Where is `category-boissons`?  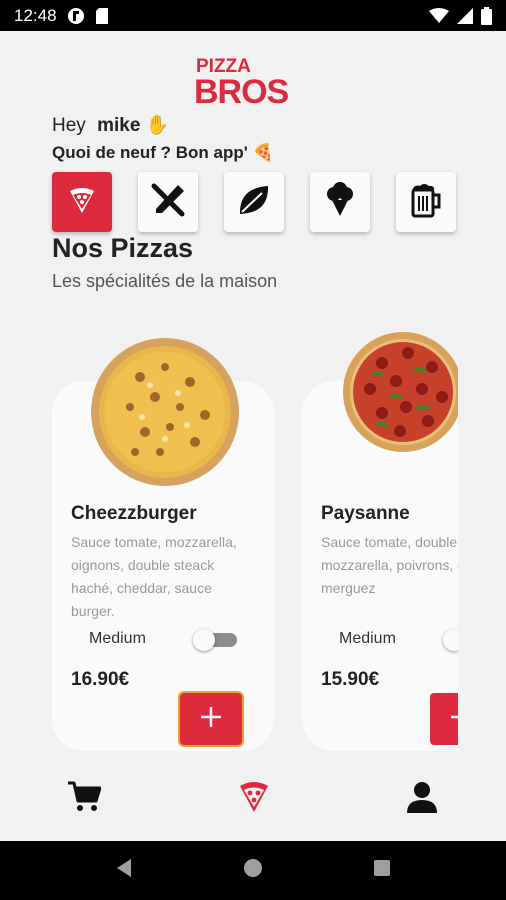
category-boissons is located at coordinates (426, 202).